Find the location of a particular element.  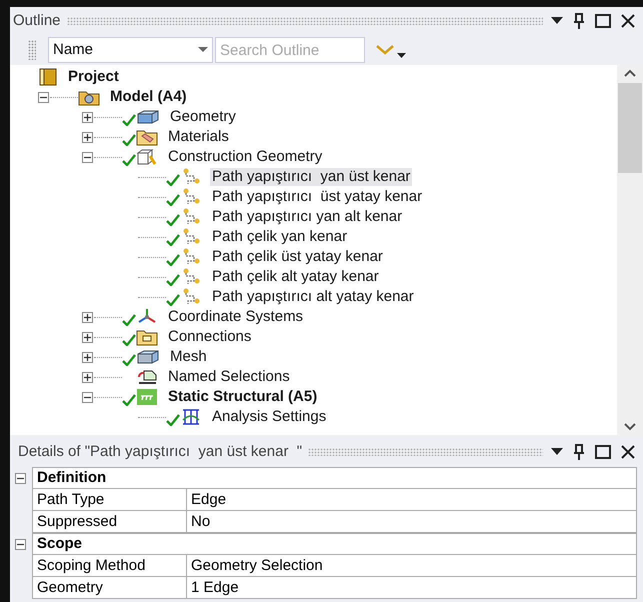

selection-icon is located at coordinates (147, 377).